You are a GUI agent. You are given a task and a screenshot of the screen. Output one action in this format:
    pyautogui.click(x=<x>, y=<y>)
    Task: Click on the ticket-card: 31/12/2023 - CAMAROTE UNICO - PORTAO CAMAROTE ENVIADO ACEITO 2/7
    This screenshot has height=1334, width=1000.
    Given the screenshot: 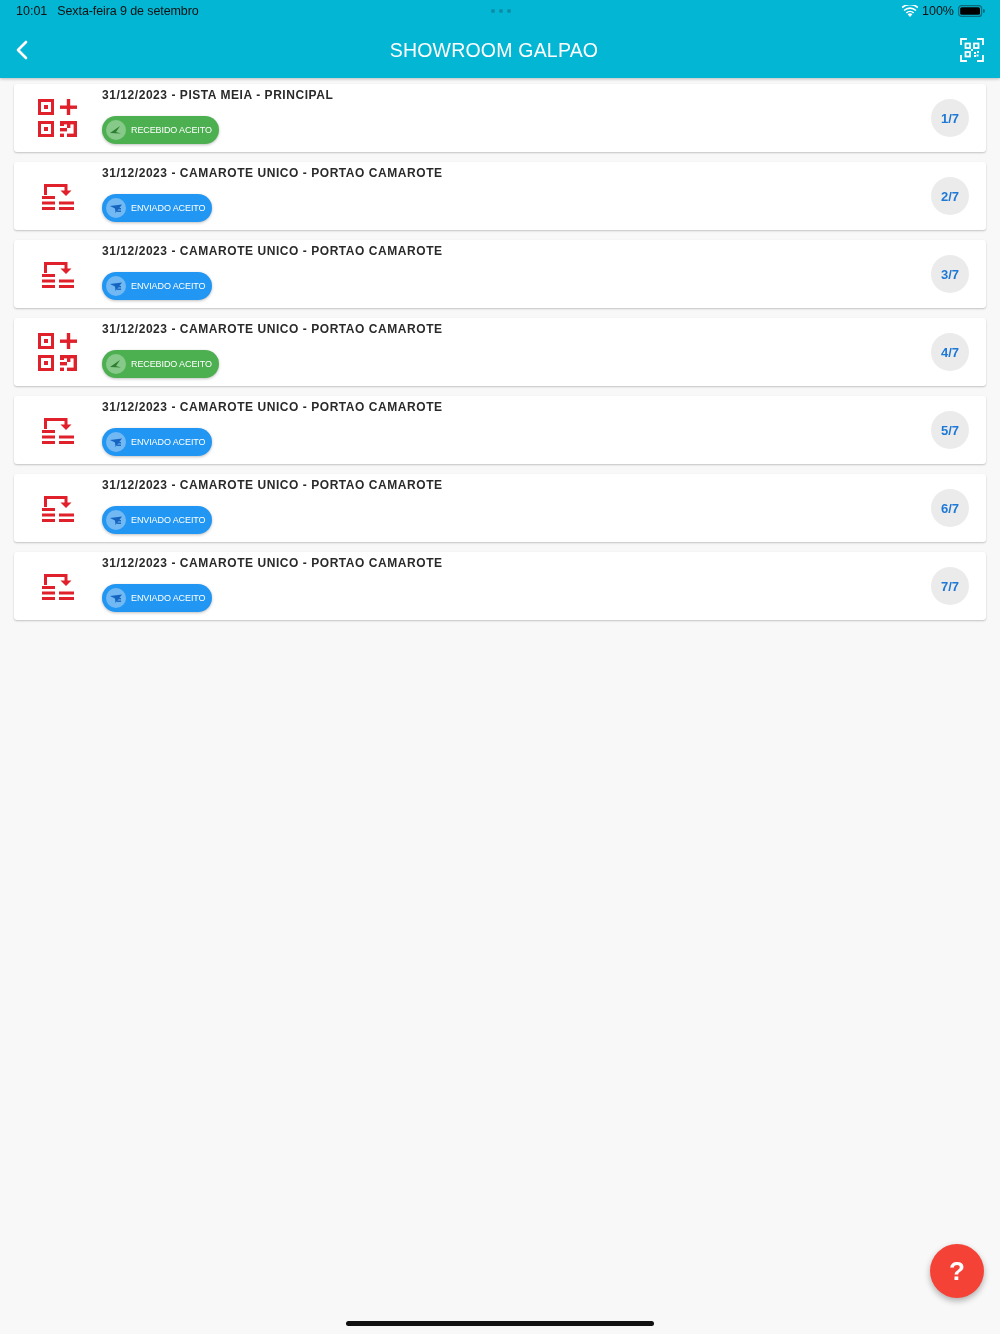 What is the action you would take?
    pyautogui.click(x=500, y=196)
    